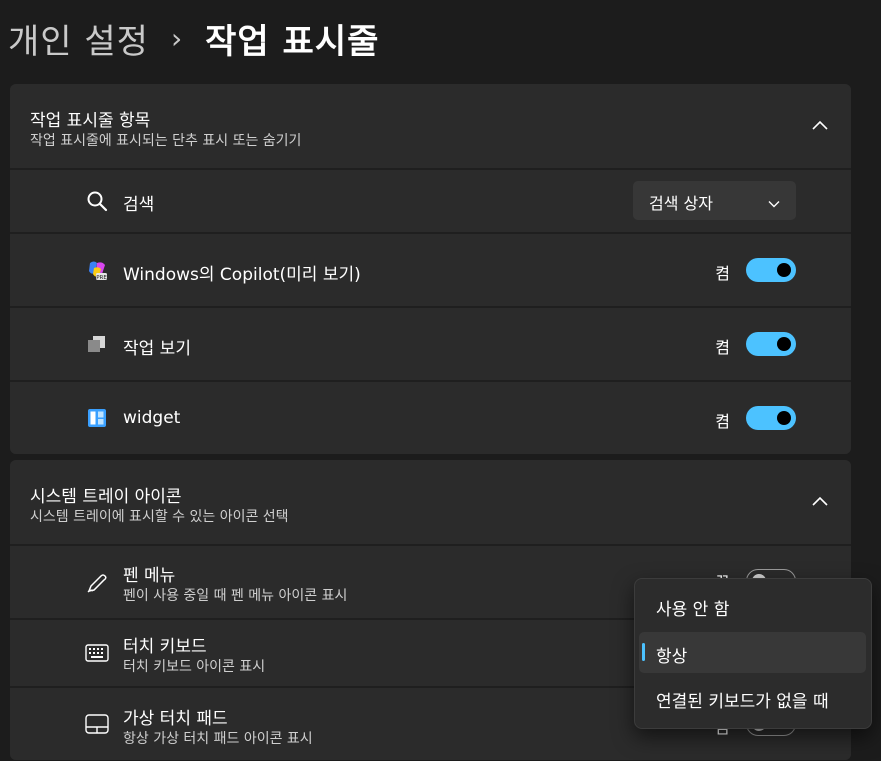 The image size is (881, 761). I want to click on search-label: 검색, so click(139, 205).